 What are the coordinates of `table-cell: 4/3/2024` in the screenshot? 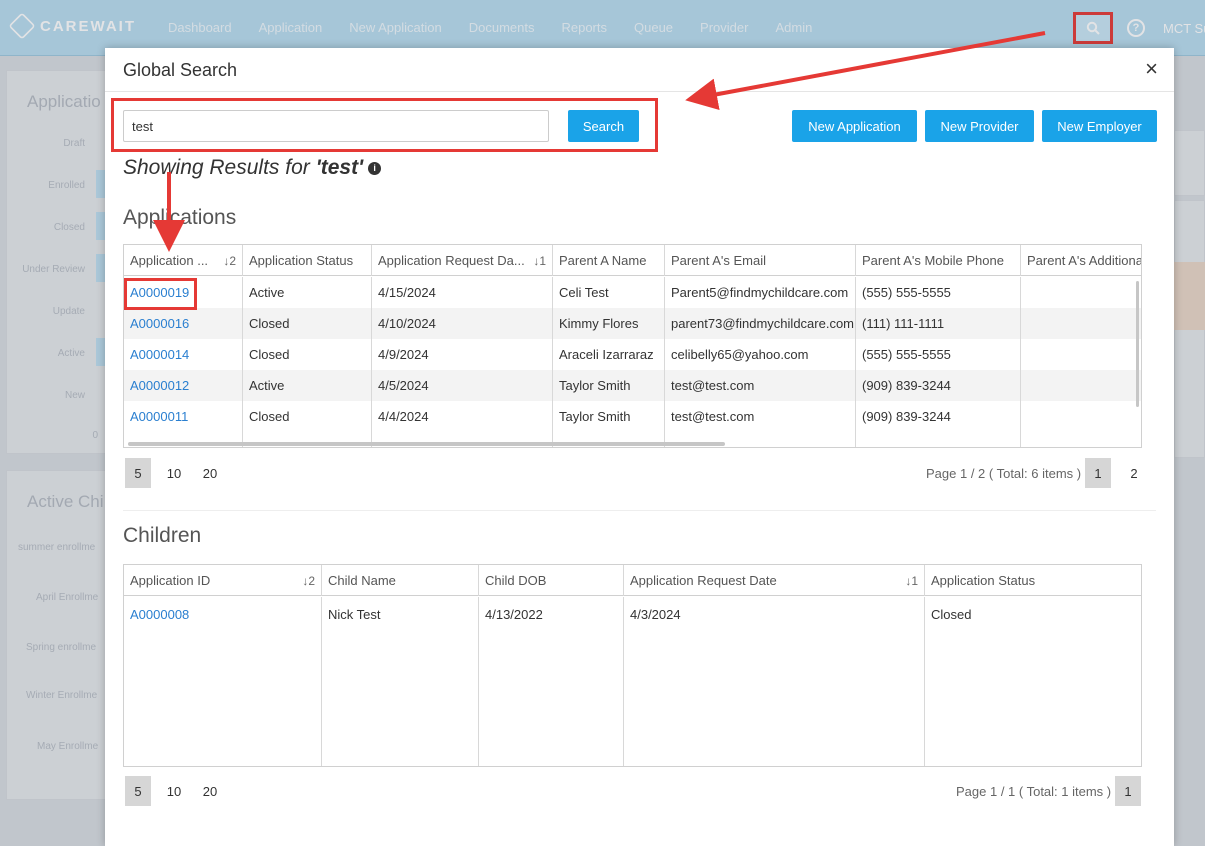 It's located at (774, 681).